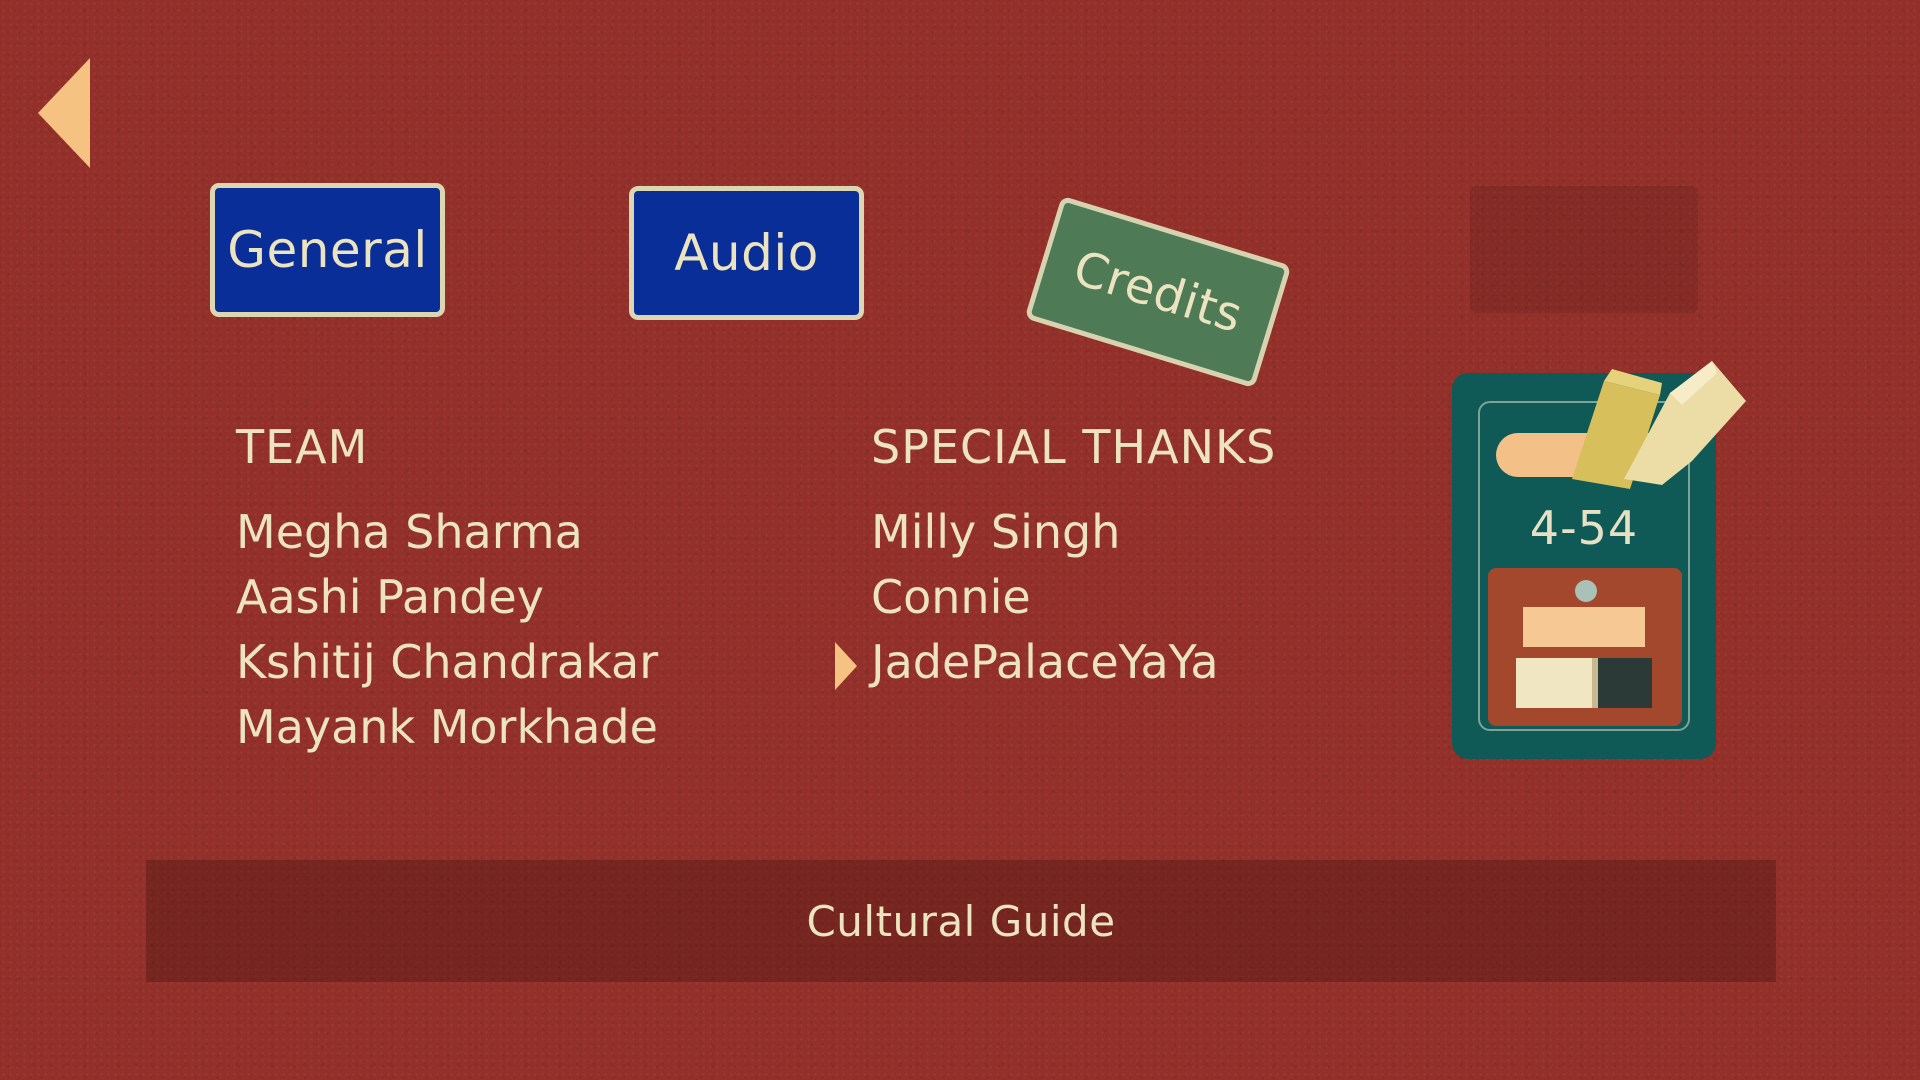 The width and height of the screenshot is (1920, 1080). I want to click on special-thanks-heading: SPECIAL THANKS, so click(1074, 447).